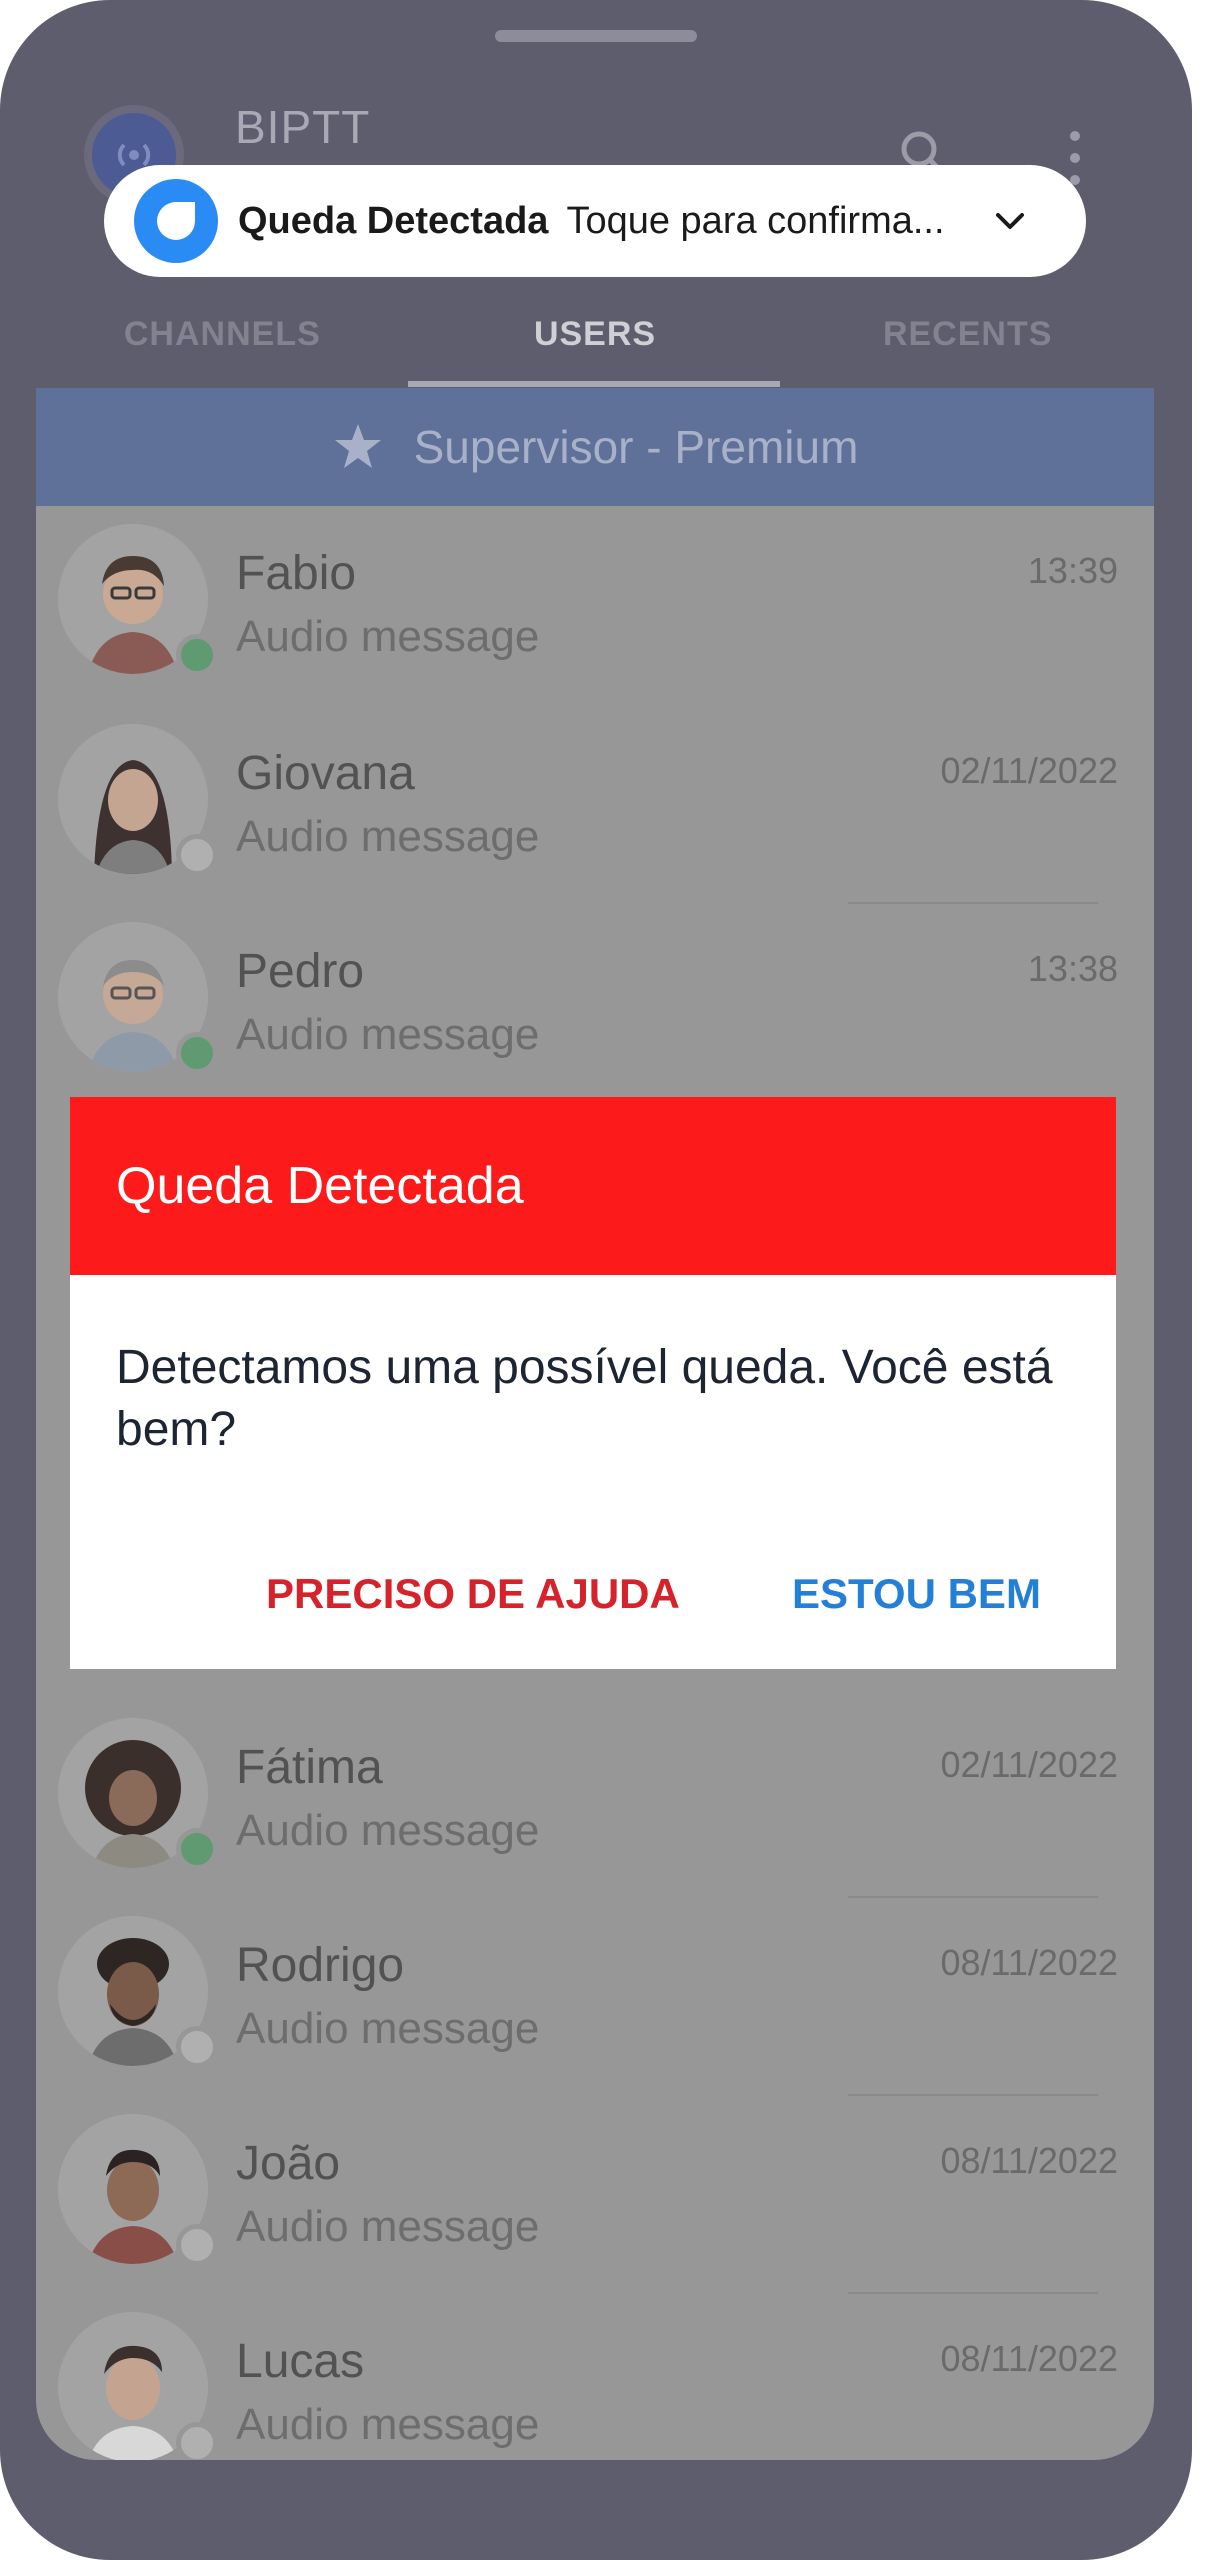 The height and width of the screenshot is (2560, 1207). Describe the element at coordinates (594, 384) in the screenshot. I see `active-tab-indicator` at that location.